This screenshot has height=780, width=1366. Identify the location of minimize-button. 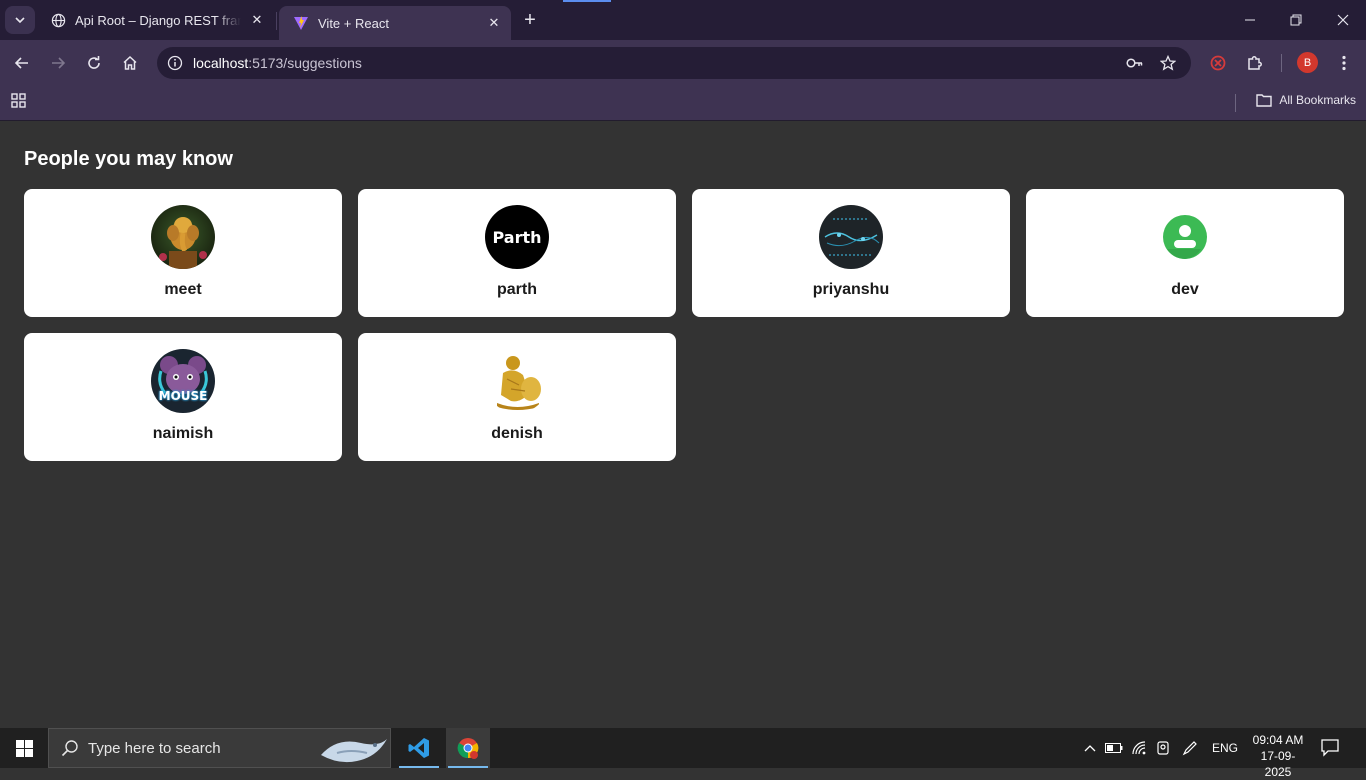
(1250, 20).